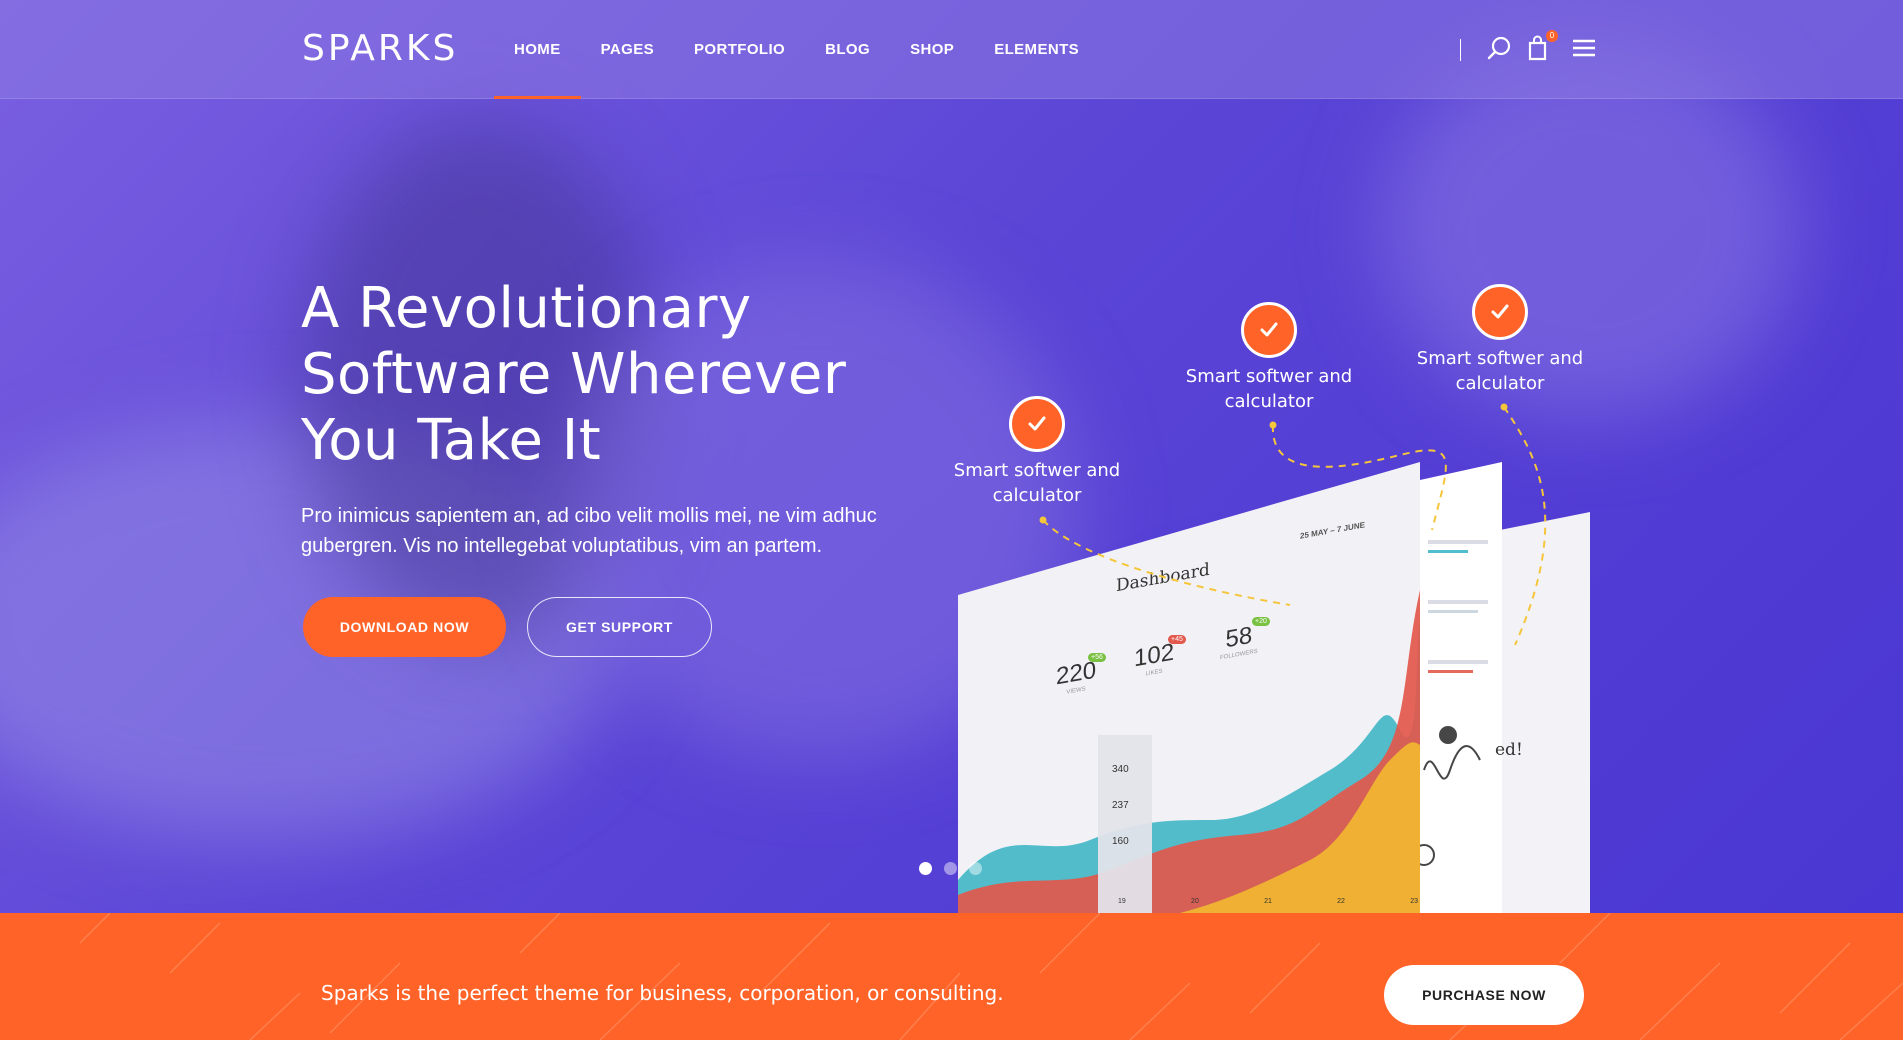 The image size is (1903, 1040). I want to click on header-divider, so click(1460, 50).